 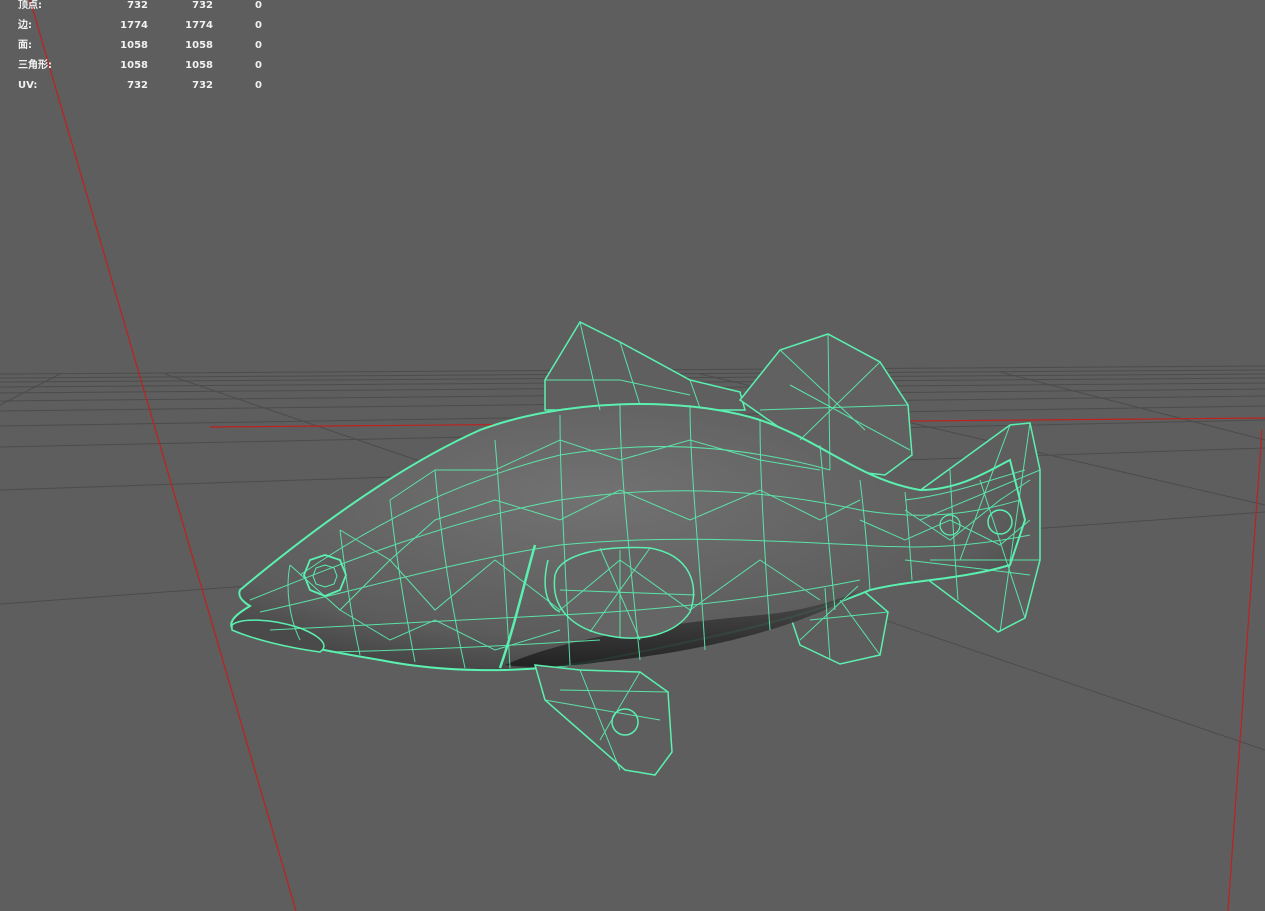 I want to click on hud-label: UV:, so click(x=28, y=85).